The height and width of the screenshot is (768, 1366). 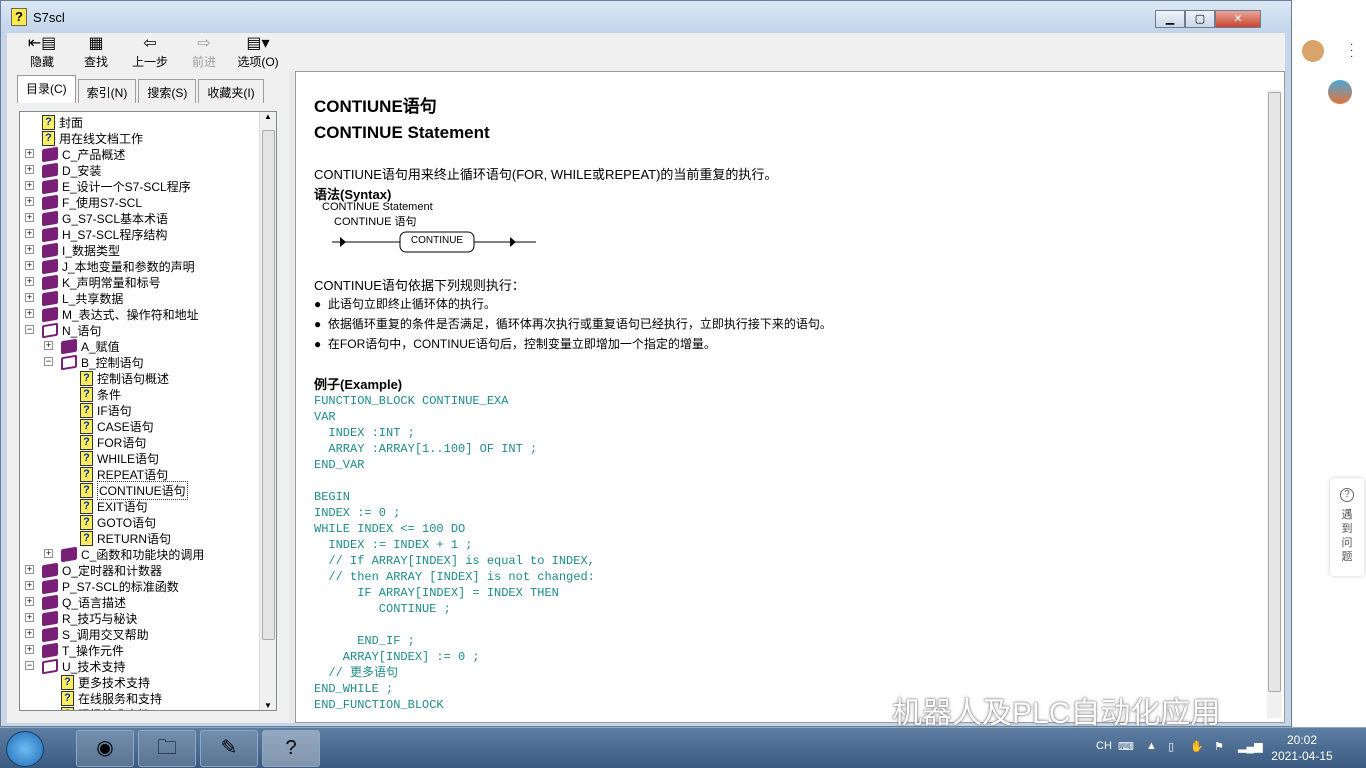 I want to click on tree-item: I_数据类型, so click(x=81, y=250).